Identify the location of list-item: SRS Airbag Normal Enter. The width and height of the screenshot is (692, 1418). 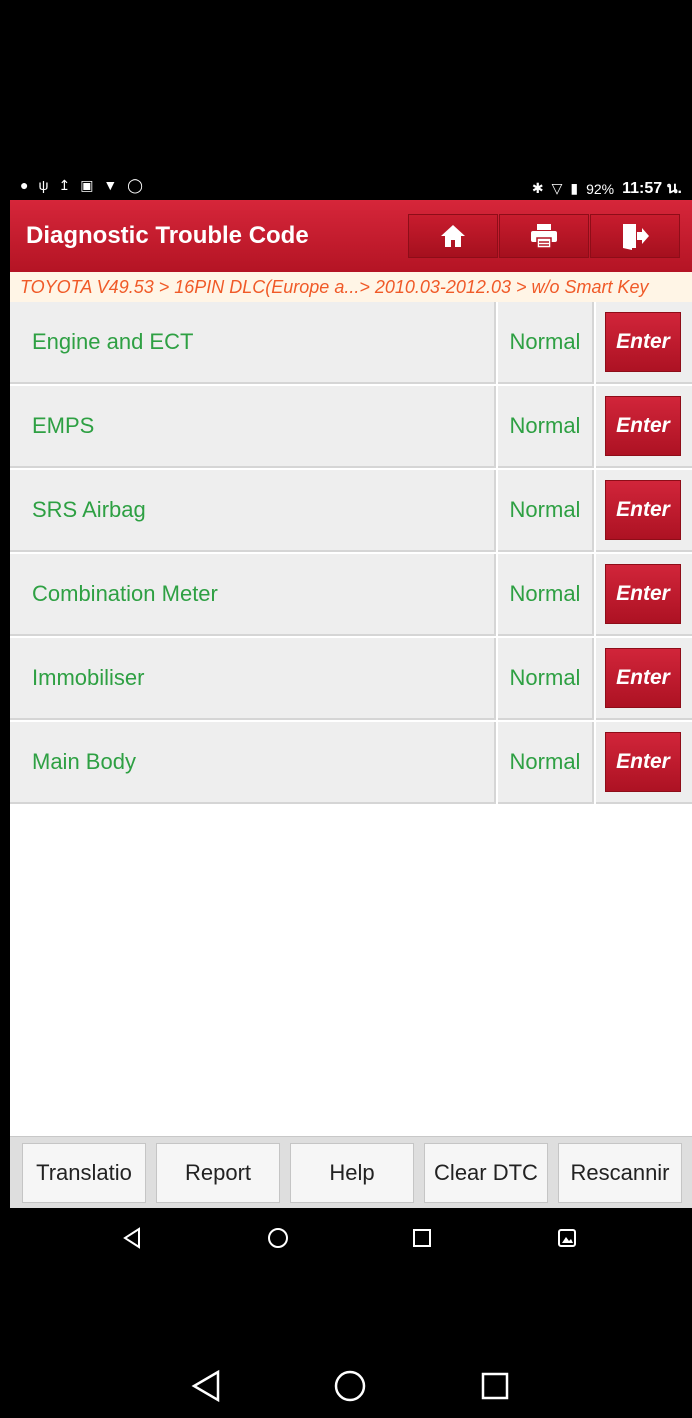
(351, 511).